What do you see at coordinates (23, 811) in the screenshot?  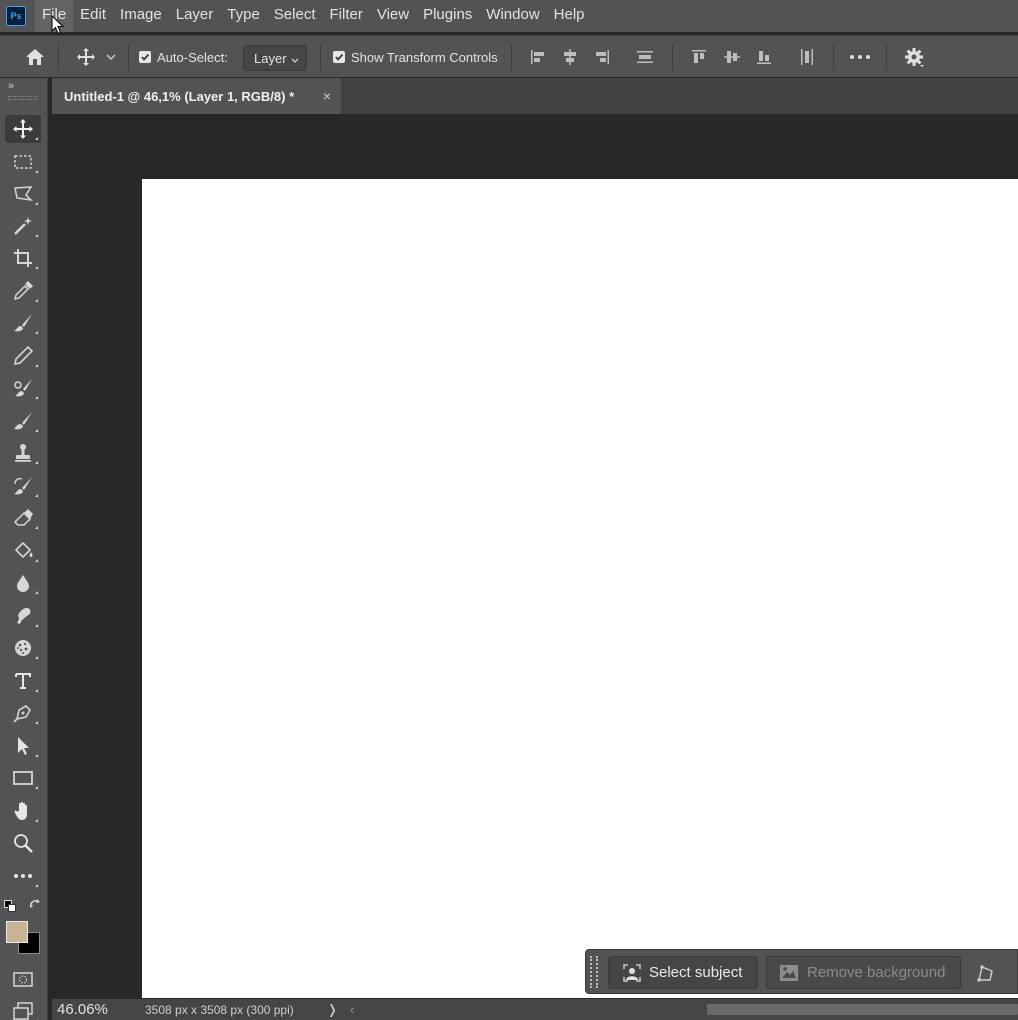 I see `hand-tool-icon` at bounding box center [23, 811].